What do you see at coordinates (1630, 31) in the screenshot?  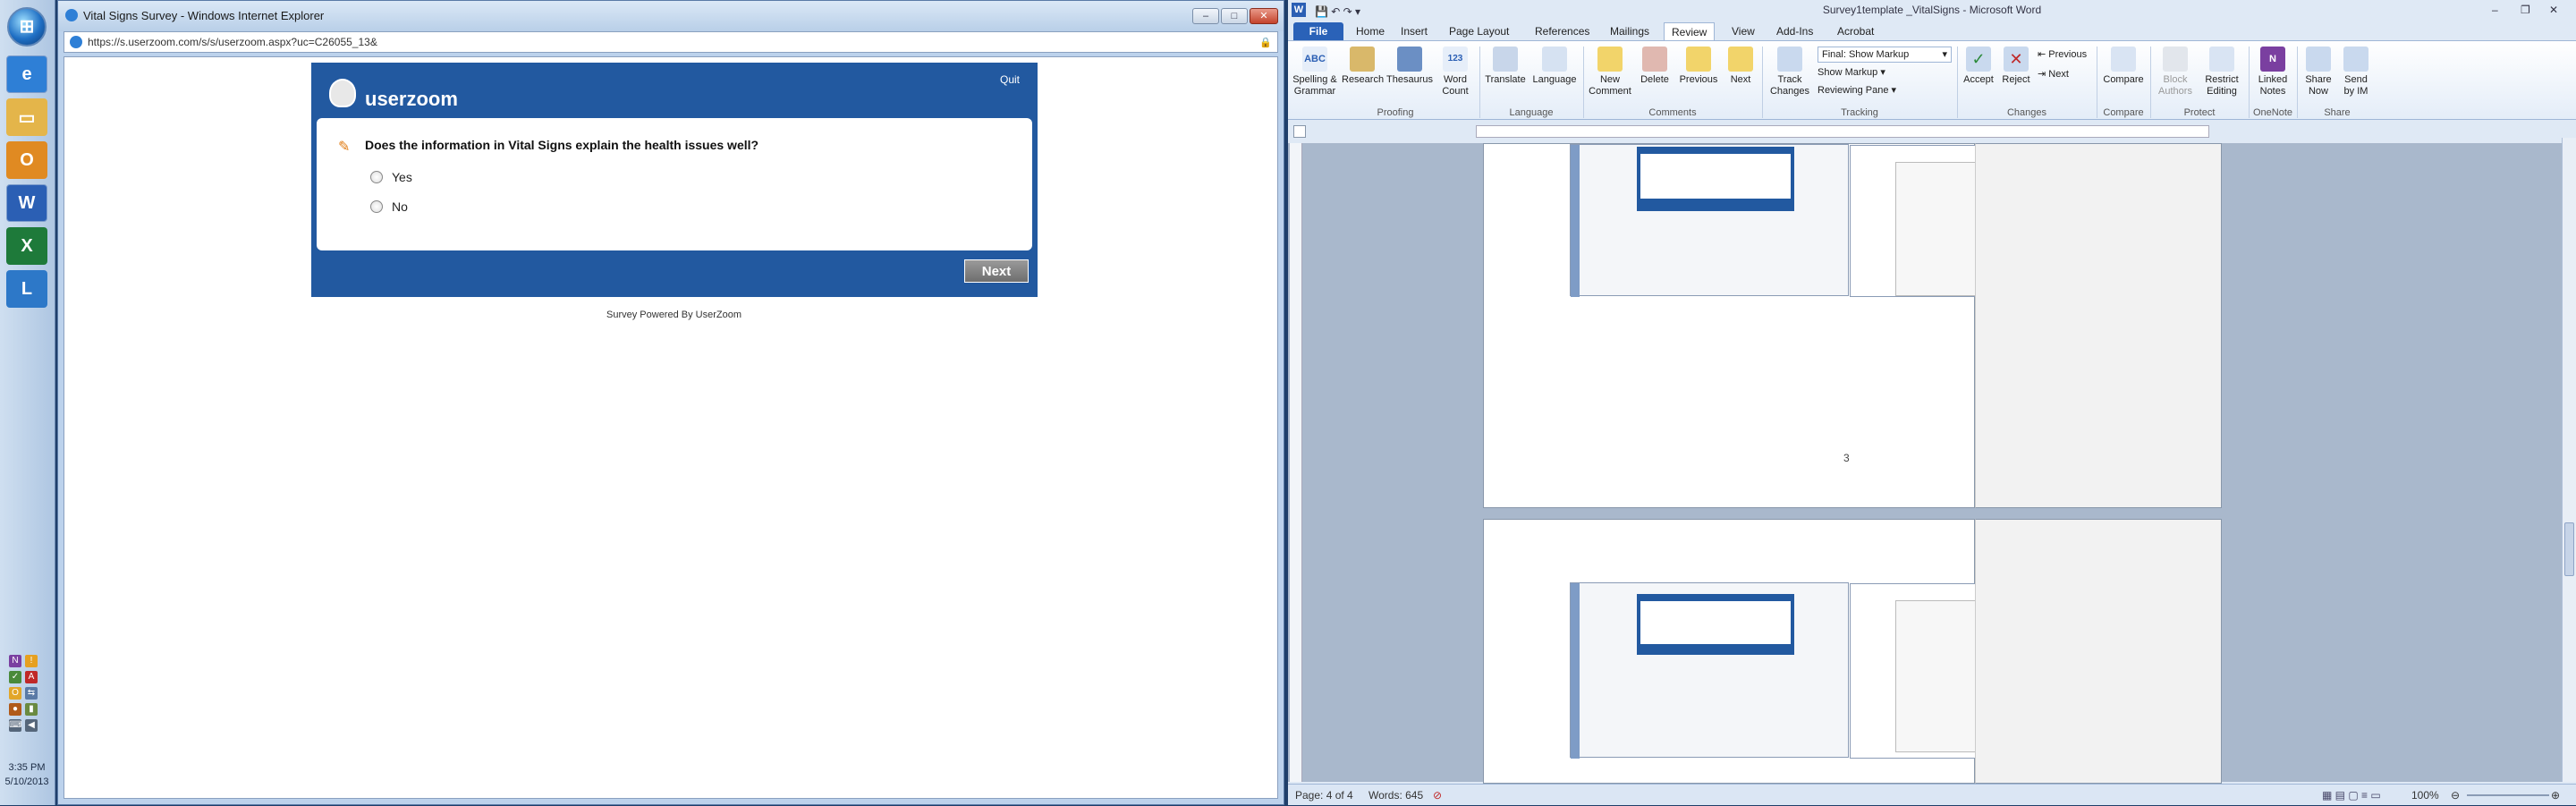 I see `tab-mailings: Mailings` at bounding box center [1630, 31].